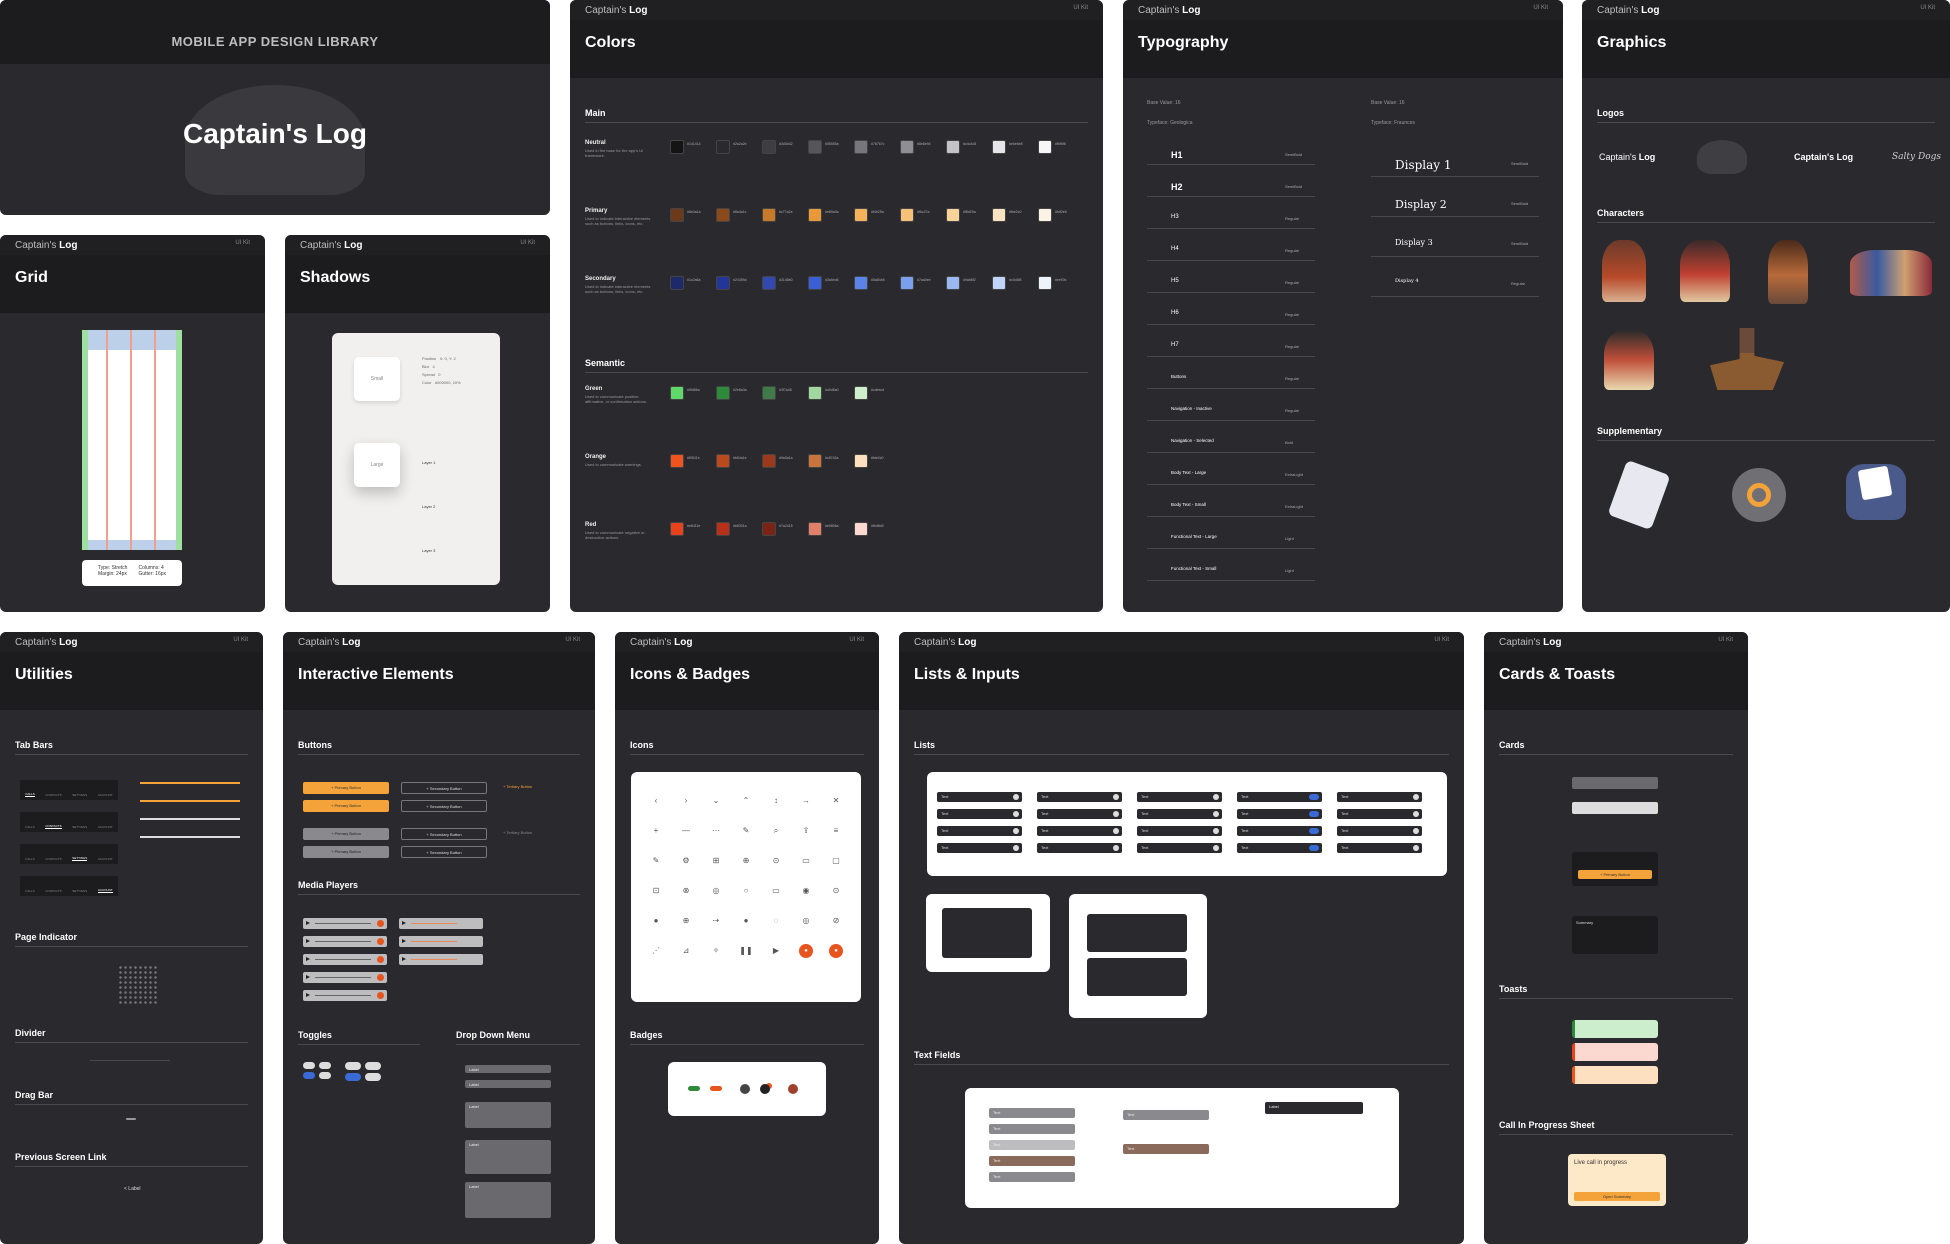  What do you see at coordinates (776, 921) in the screenshot?
I see `loading-icon: ◌` at bounding box center [776, 921].